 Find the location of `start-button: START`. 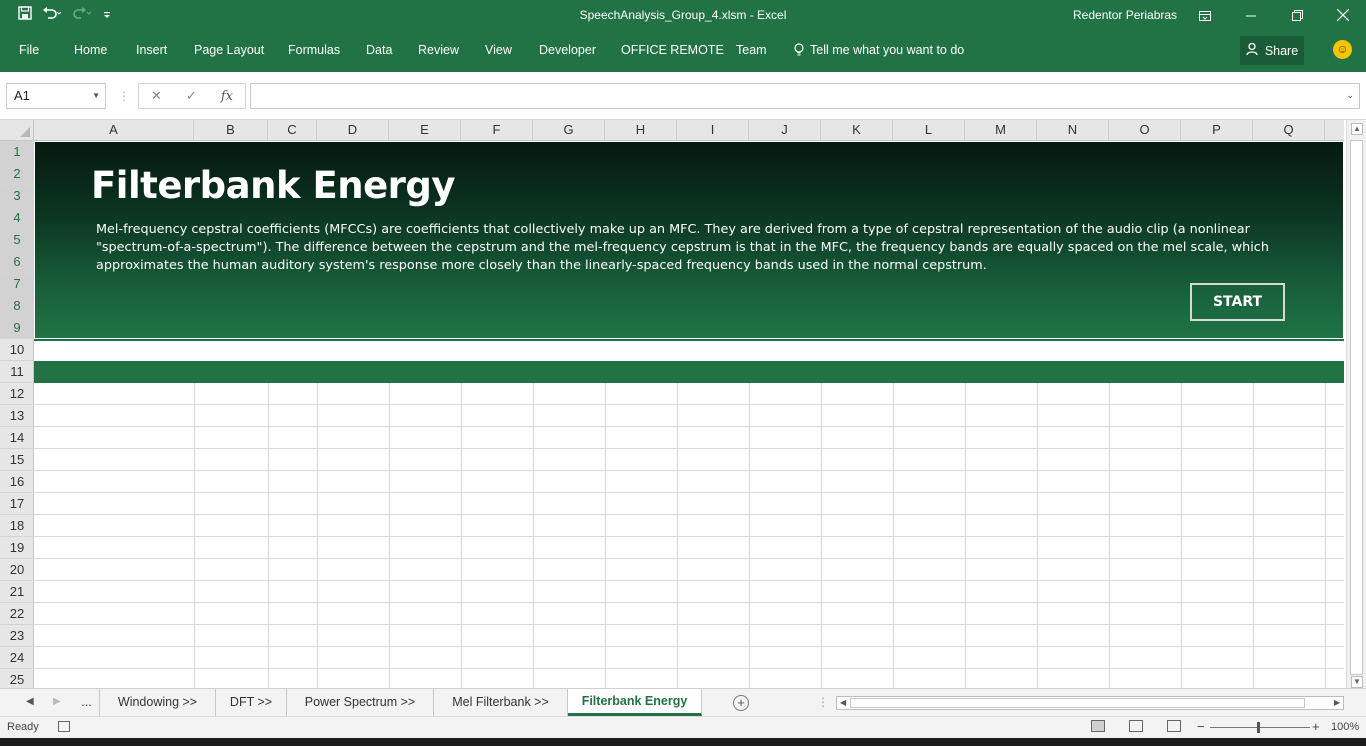

start-button: START is located at coordinates (1237, 302).